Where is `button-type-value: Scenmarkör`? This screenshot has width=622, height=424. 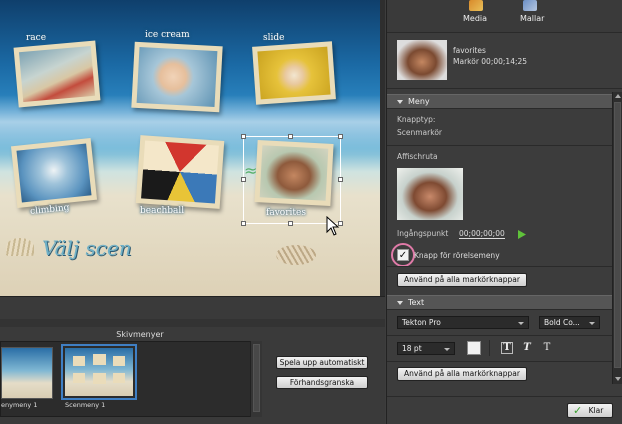
button-type-value: Scenmarkör is located at coordinates (419, 132).